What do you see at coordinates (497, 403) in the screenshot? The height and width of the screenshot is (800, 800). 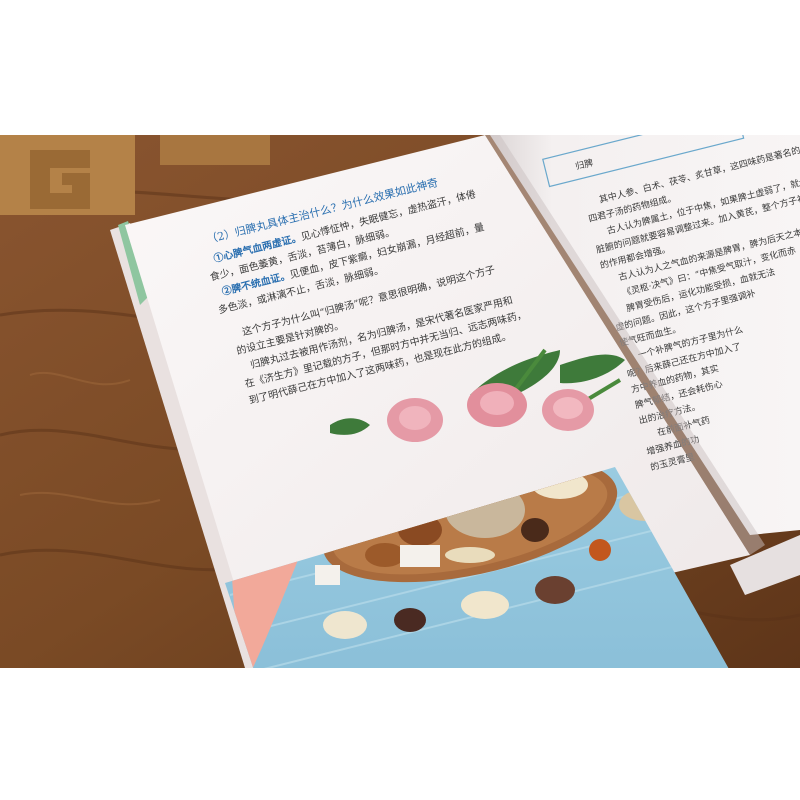 I see `rose-bud-2-inner` at bounding box center [497, 403].